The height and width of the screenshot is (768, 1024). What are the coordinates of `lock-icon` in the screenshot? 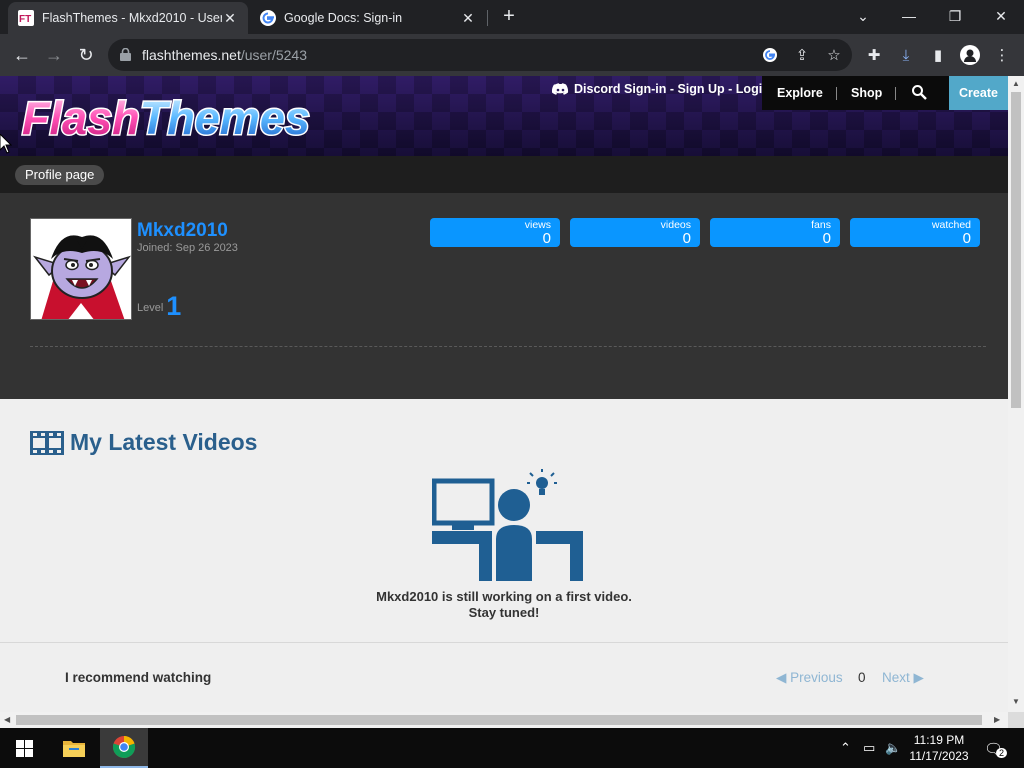 It's located at (125, 54).